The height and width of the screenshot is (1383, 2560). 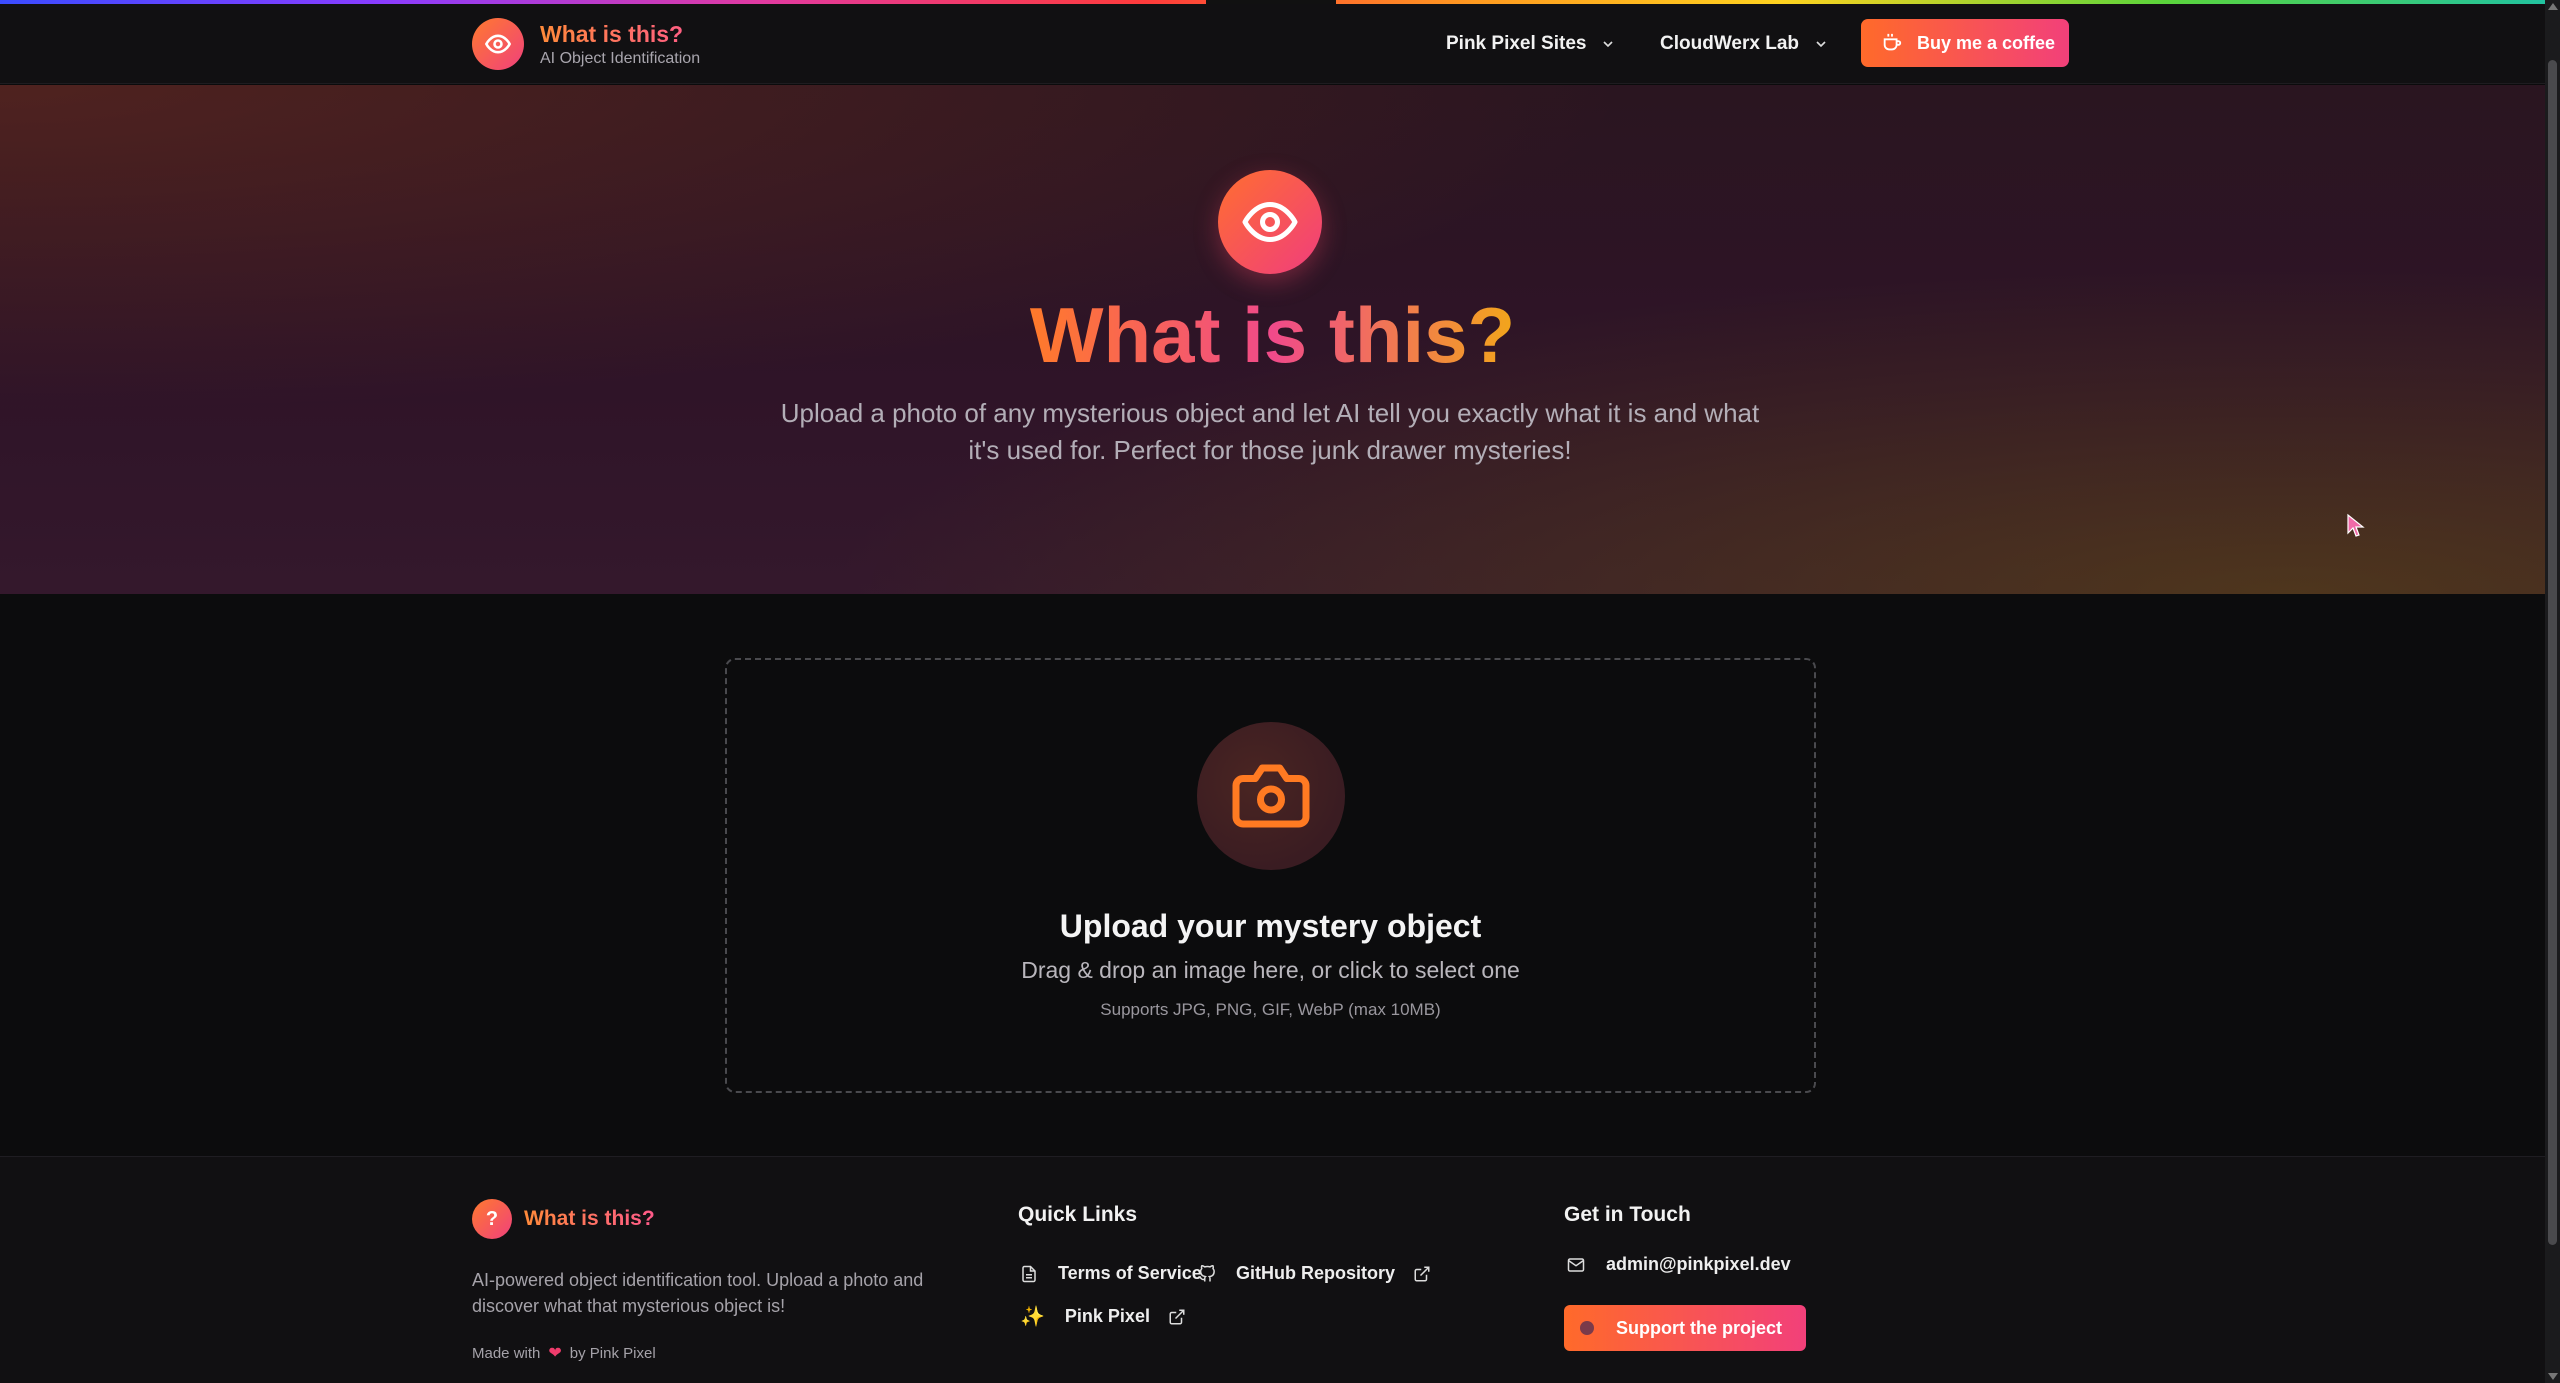 What do you see at coordinates (1107, 1316) in the screenshot?
I see `pink-pixel-label: Pink Pixel` at bounding box center [1107, 1316].